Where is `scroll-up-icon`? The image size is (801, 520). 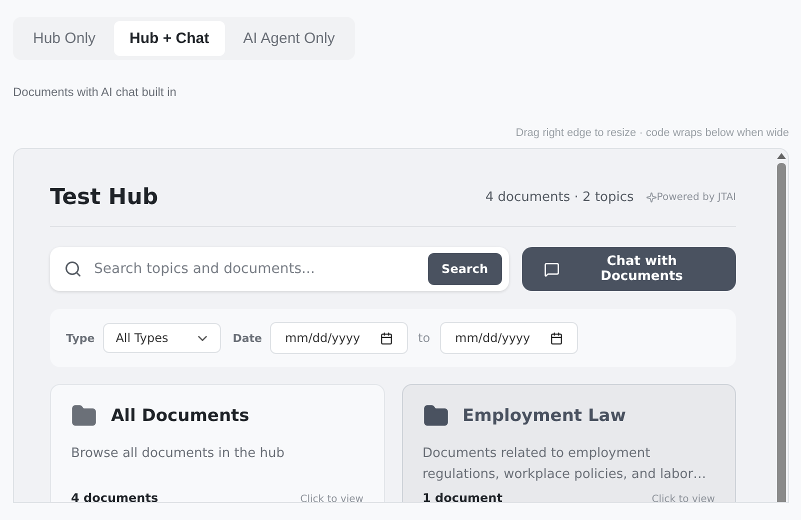
scroll-up-icon is located at coordinates (781, 156).